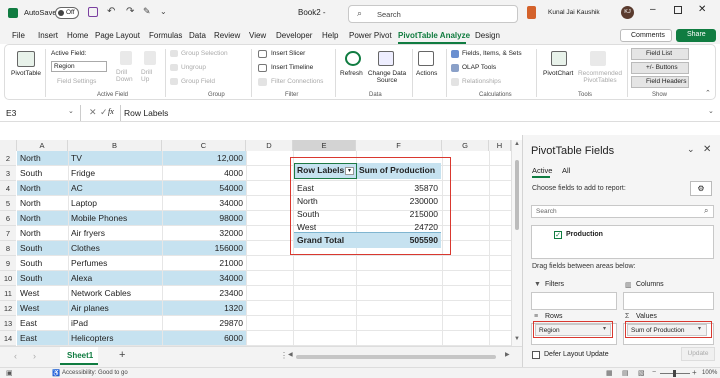 The height and width of the screenshot is (378, 720). What do you see at coordinates (351, 73) in the screenshot?
I see `refresh-button: Refresh` at bounding box center [351, 73].